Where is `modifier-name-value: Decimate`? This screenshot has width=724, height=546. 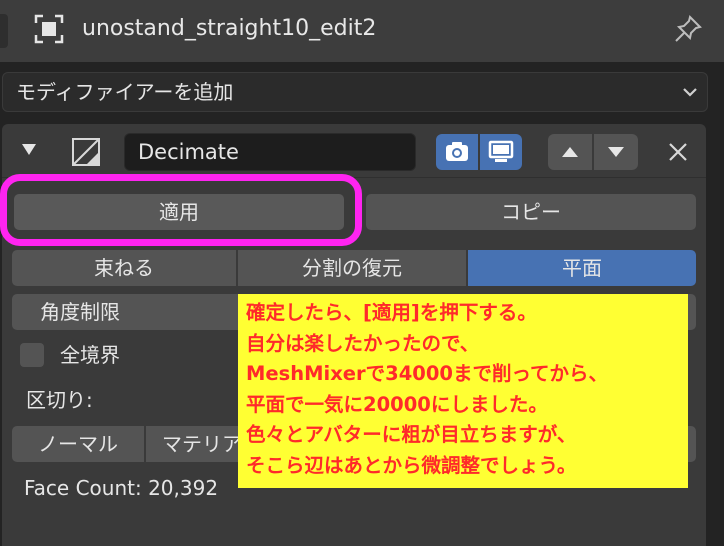
modifier-name-value: Decimate is located at coordinates (188, 152).